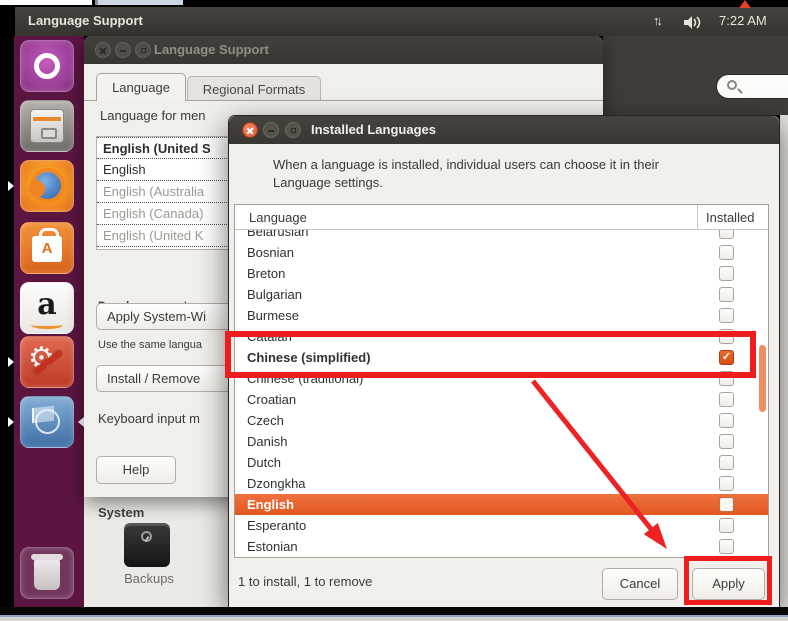 The image size is (788, 621). What do you see at coordinates (47, 304) in the screenshot?
I see `amazon-letter: a` at bounding box center [47, 304].